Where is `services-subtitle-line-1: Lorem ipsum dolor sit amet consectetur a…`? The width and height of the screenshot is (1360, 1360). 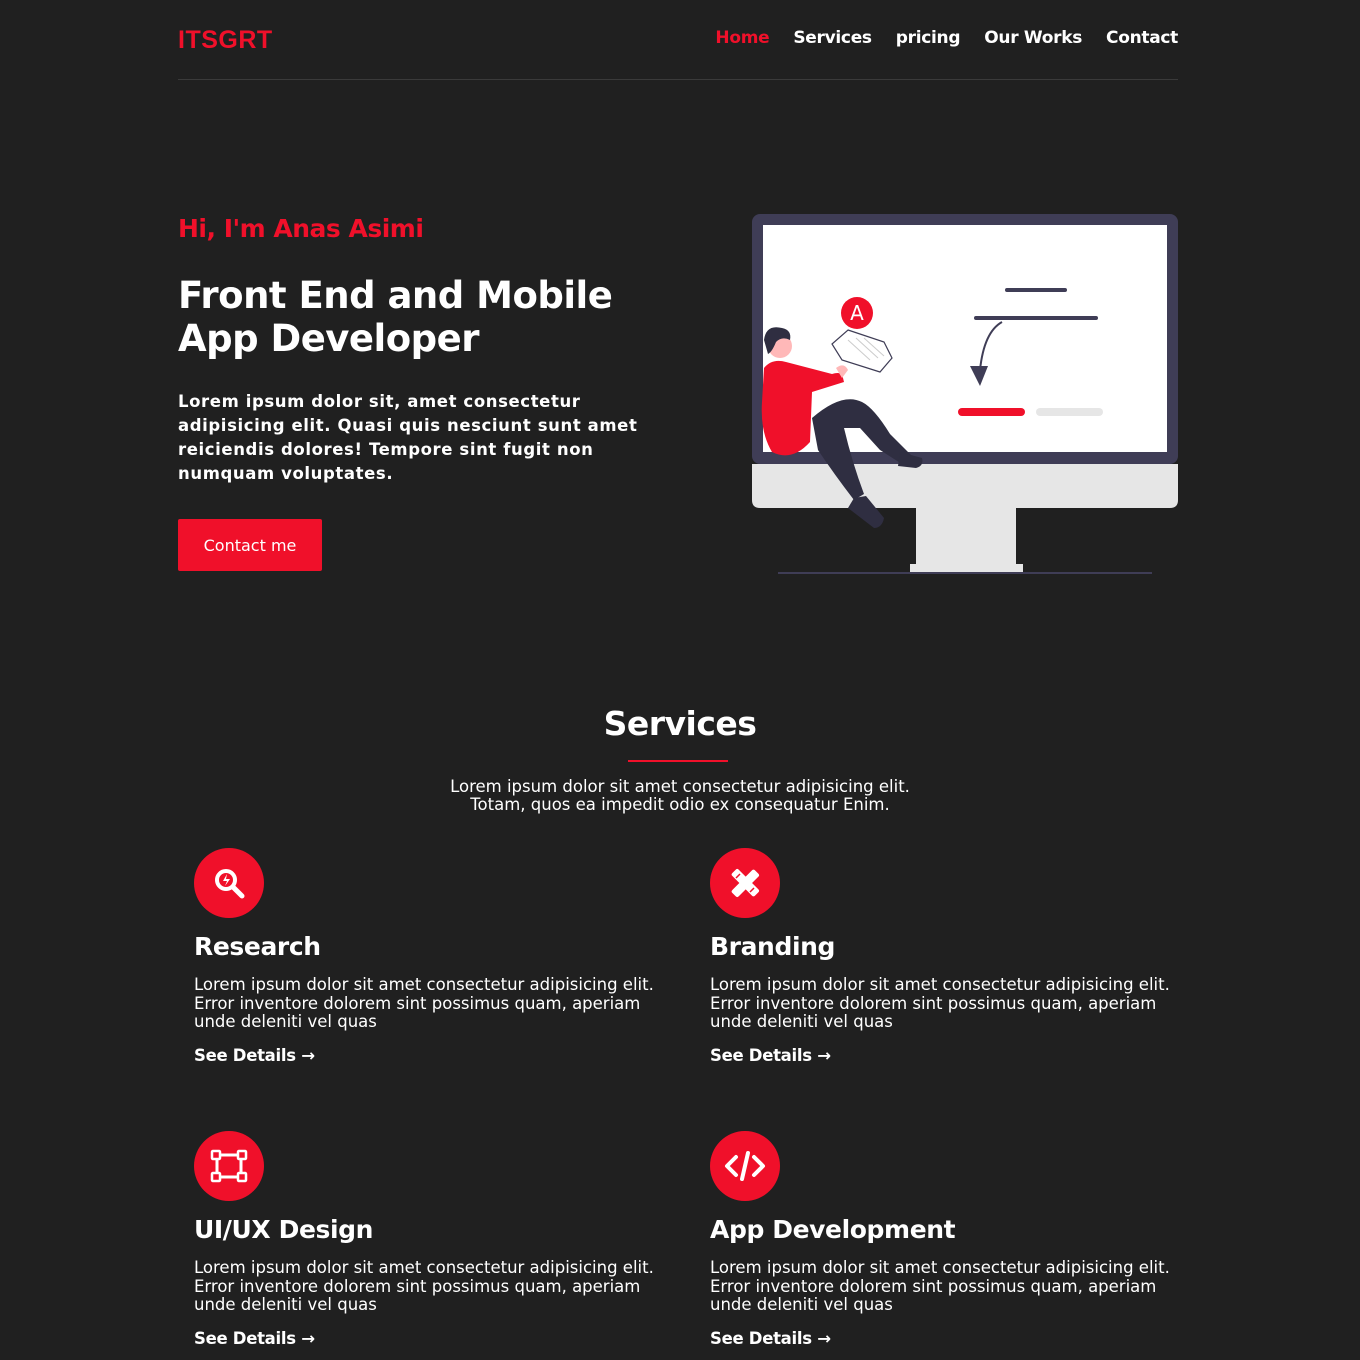 services-subtitle-line-1: Lorem ipsum dolor sit amet consectetur a… is located at coordinates (680, 786).